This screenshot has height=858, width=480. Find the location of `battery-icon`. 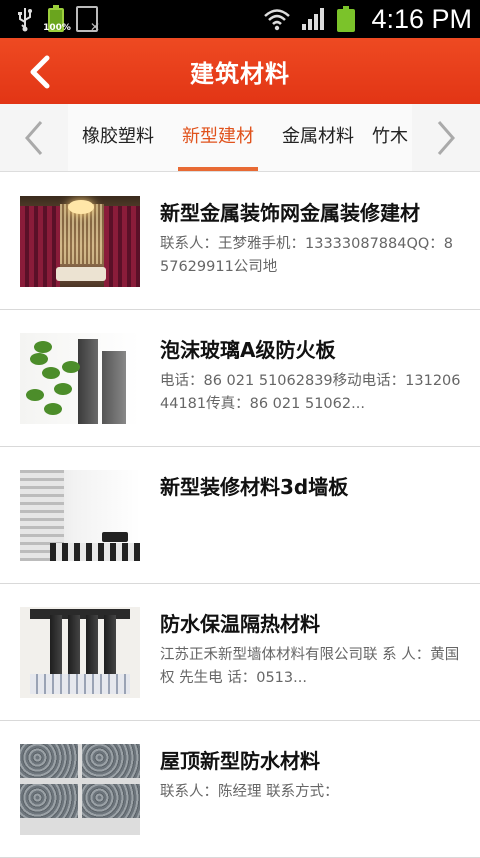

battery-icon is located at coordinates (346, 19).